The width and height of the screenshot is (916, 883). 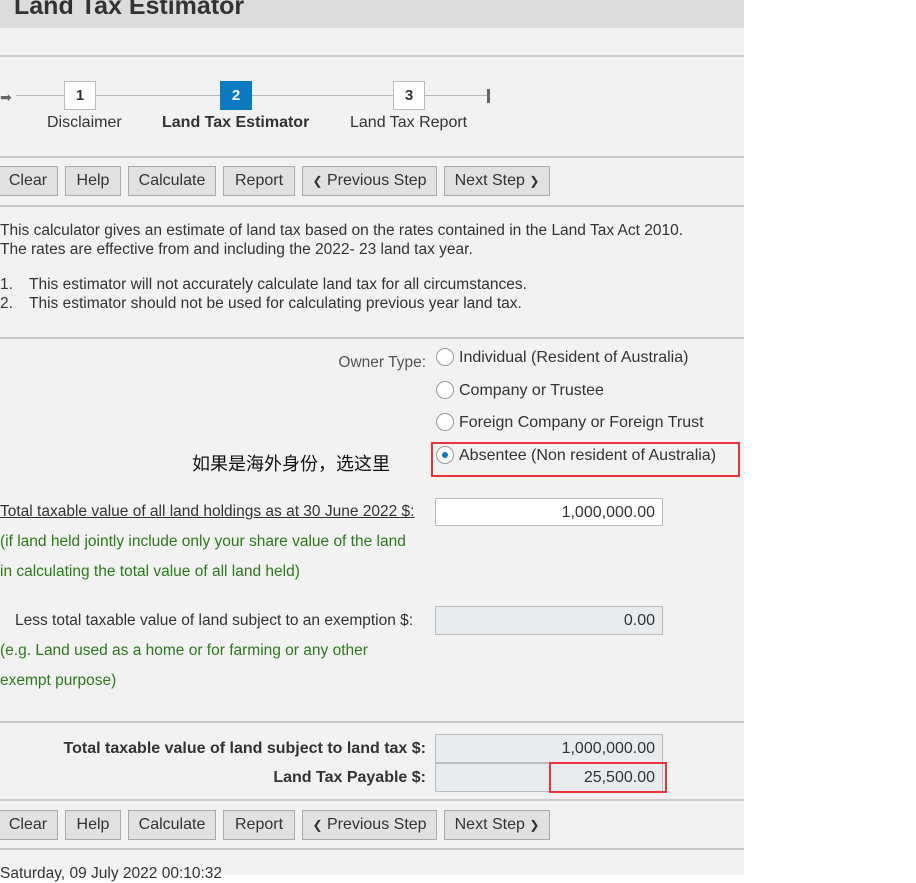 I want to click on exemption-hint-2: exempt purpose), so click(x=58, y=680).